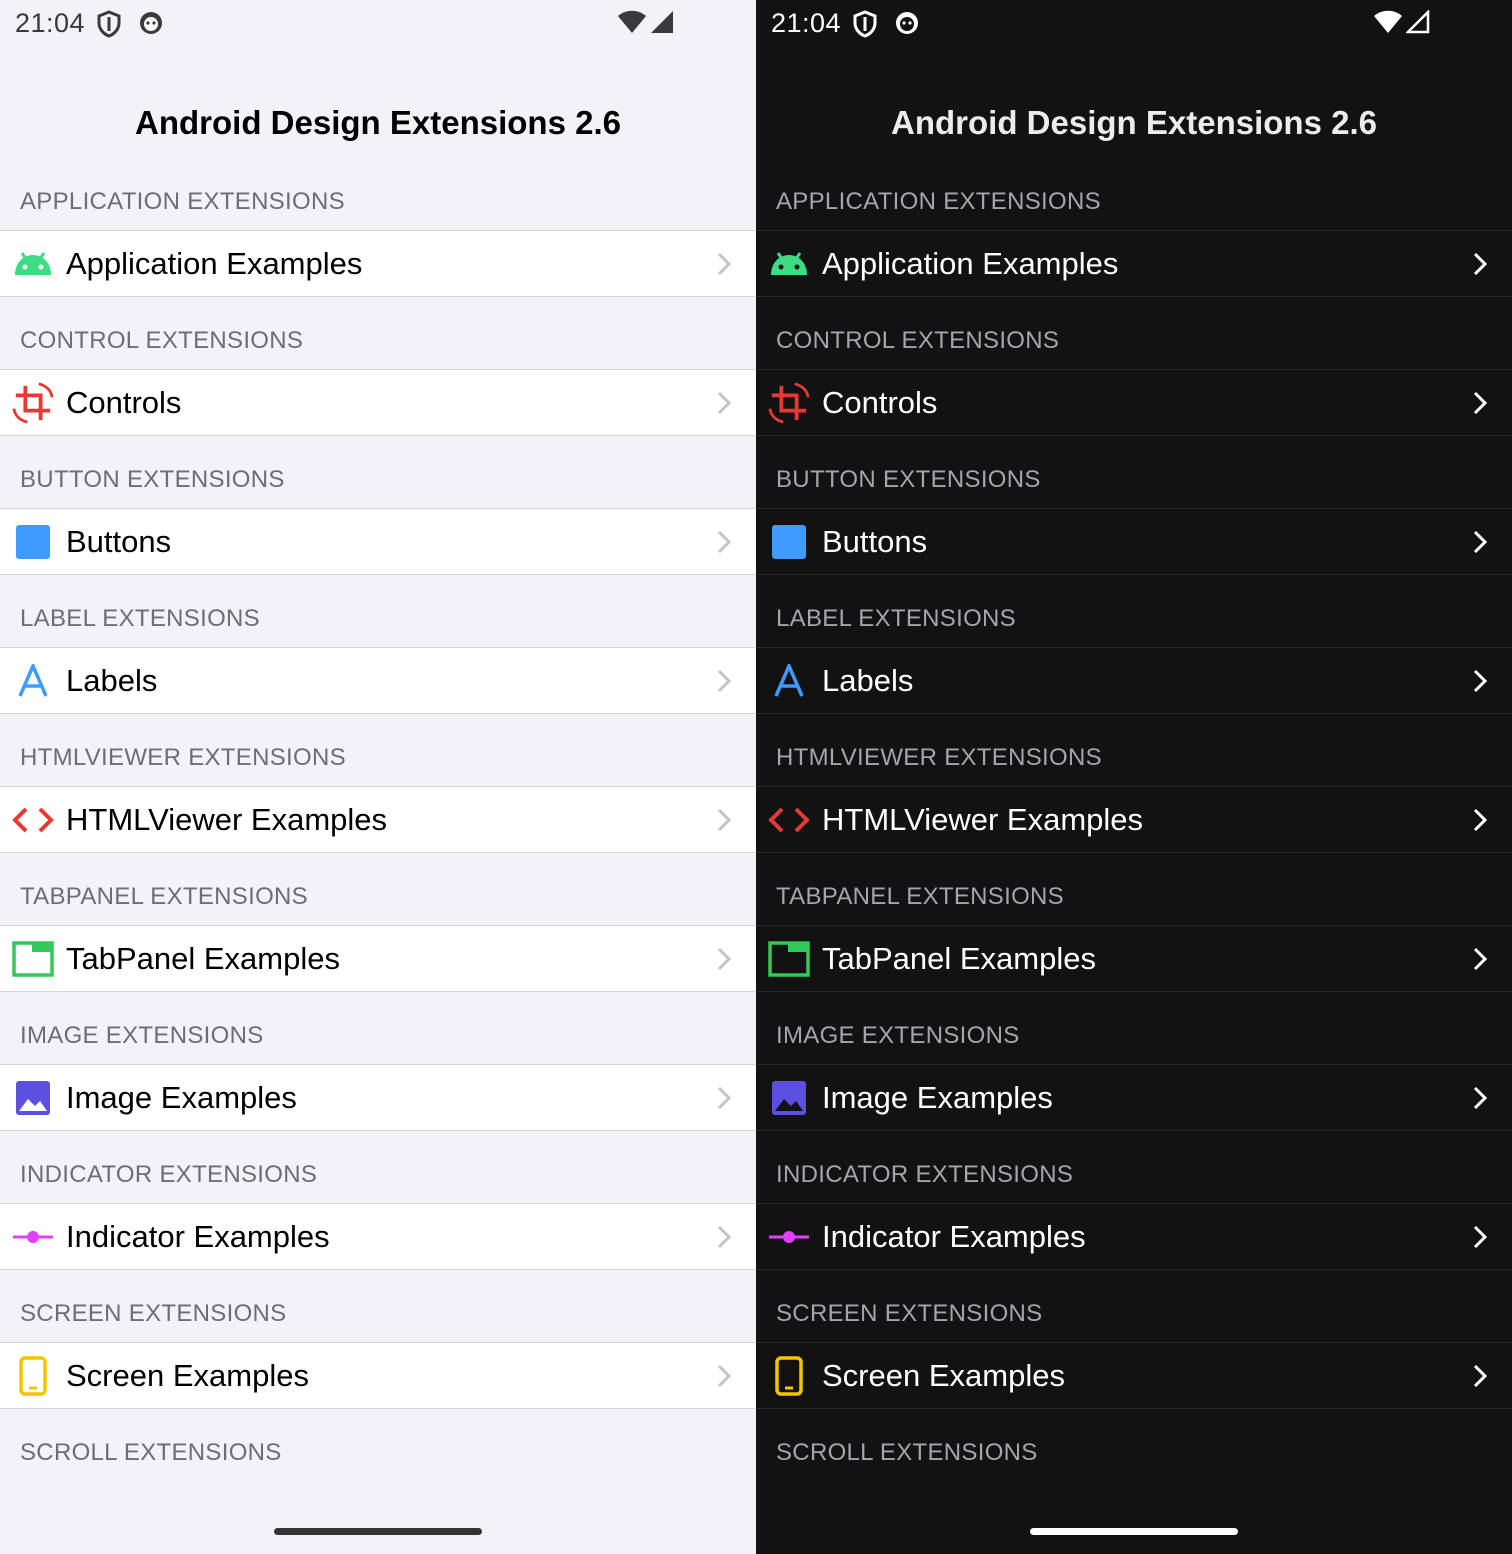 The height and width of the screenshot is (1554, 1512). Describe the element at coordinates (938, 201) in the screenshot. I see `section-header: APPLICATION EXTENSIONS` at that location.